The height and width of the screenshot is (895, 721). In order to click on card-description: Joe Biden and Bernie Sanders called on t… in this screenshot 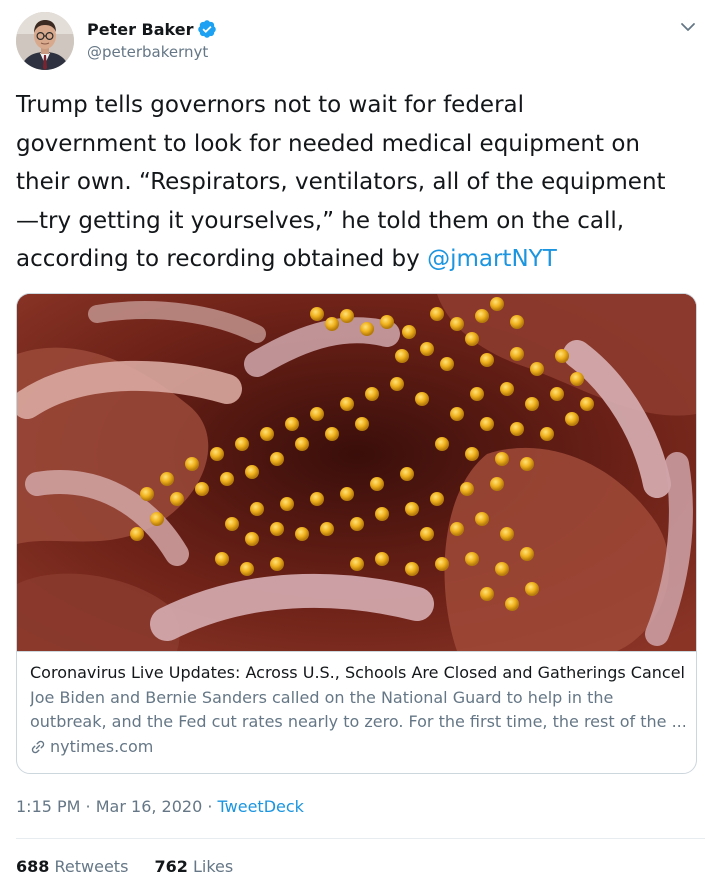, I will do `click(357, 710)`.